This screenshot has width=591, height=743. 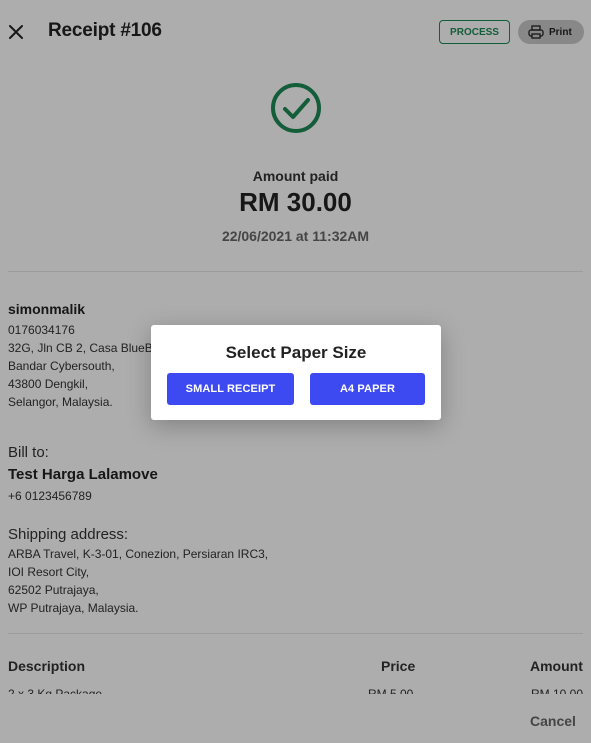 I want to click on a4-paper-button: A4 PAPER, so click(x=367, y=389).